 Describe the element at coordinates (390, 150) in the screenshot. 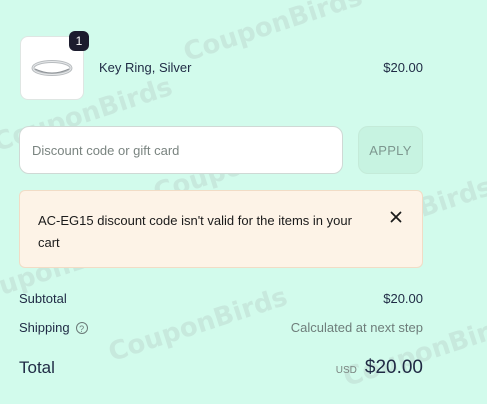

I see `apply-button: APPLY` at that location.